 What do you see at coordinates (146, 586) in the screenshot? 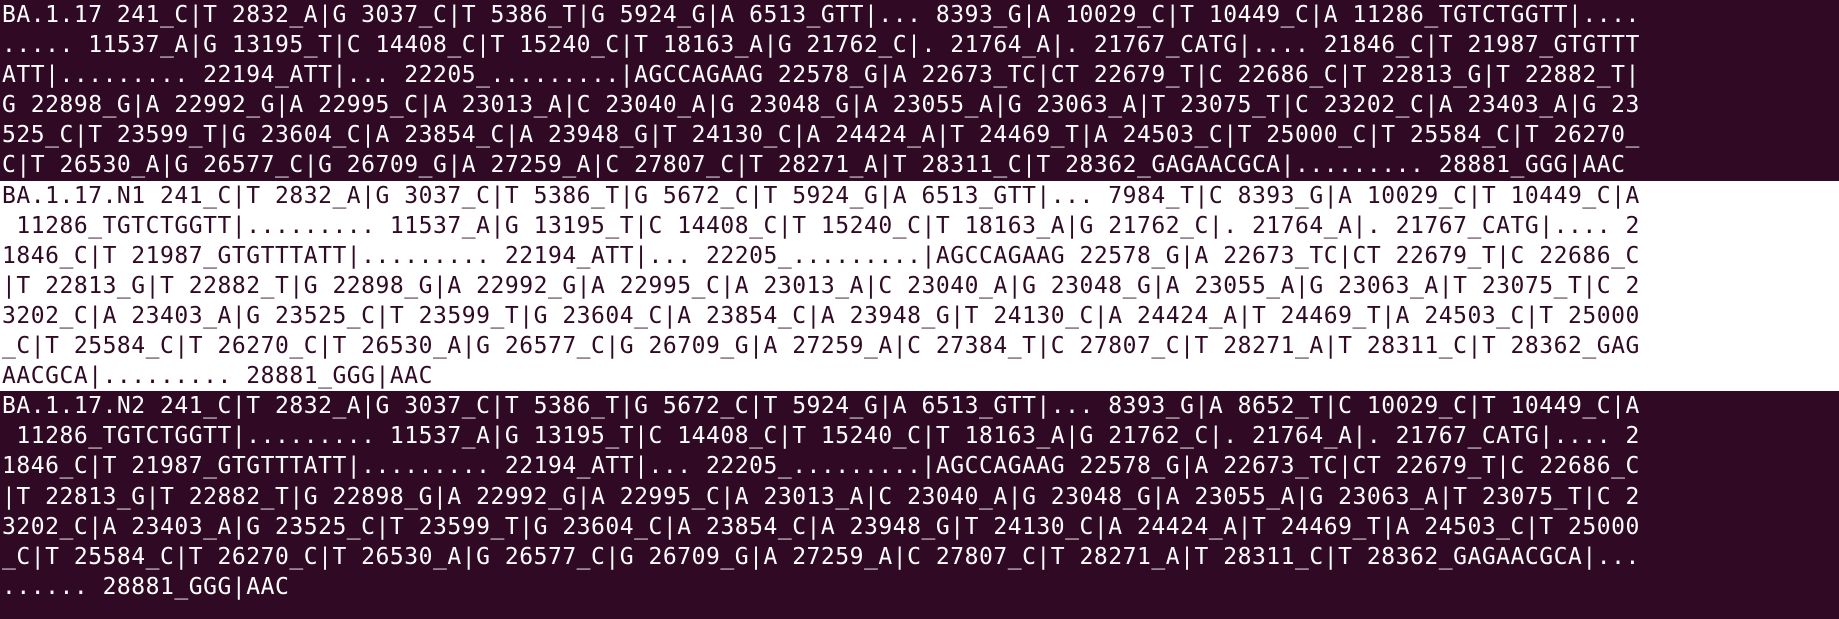
I see `record-line: ...... 28881_GGG|AAC` at bounding box center [146, 586].